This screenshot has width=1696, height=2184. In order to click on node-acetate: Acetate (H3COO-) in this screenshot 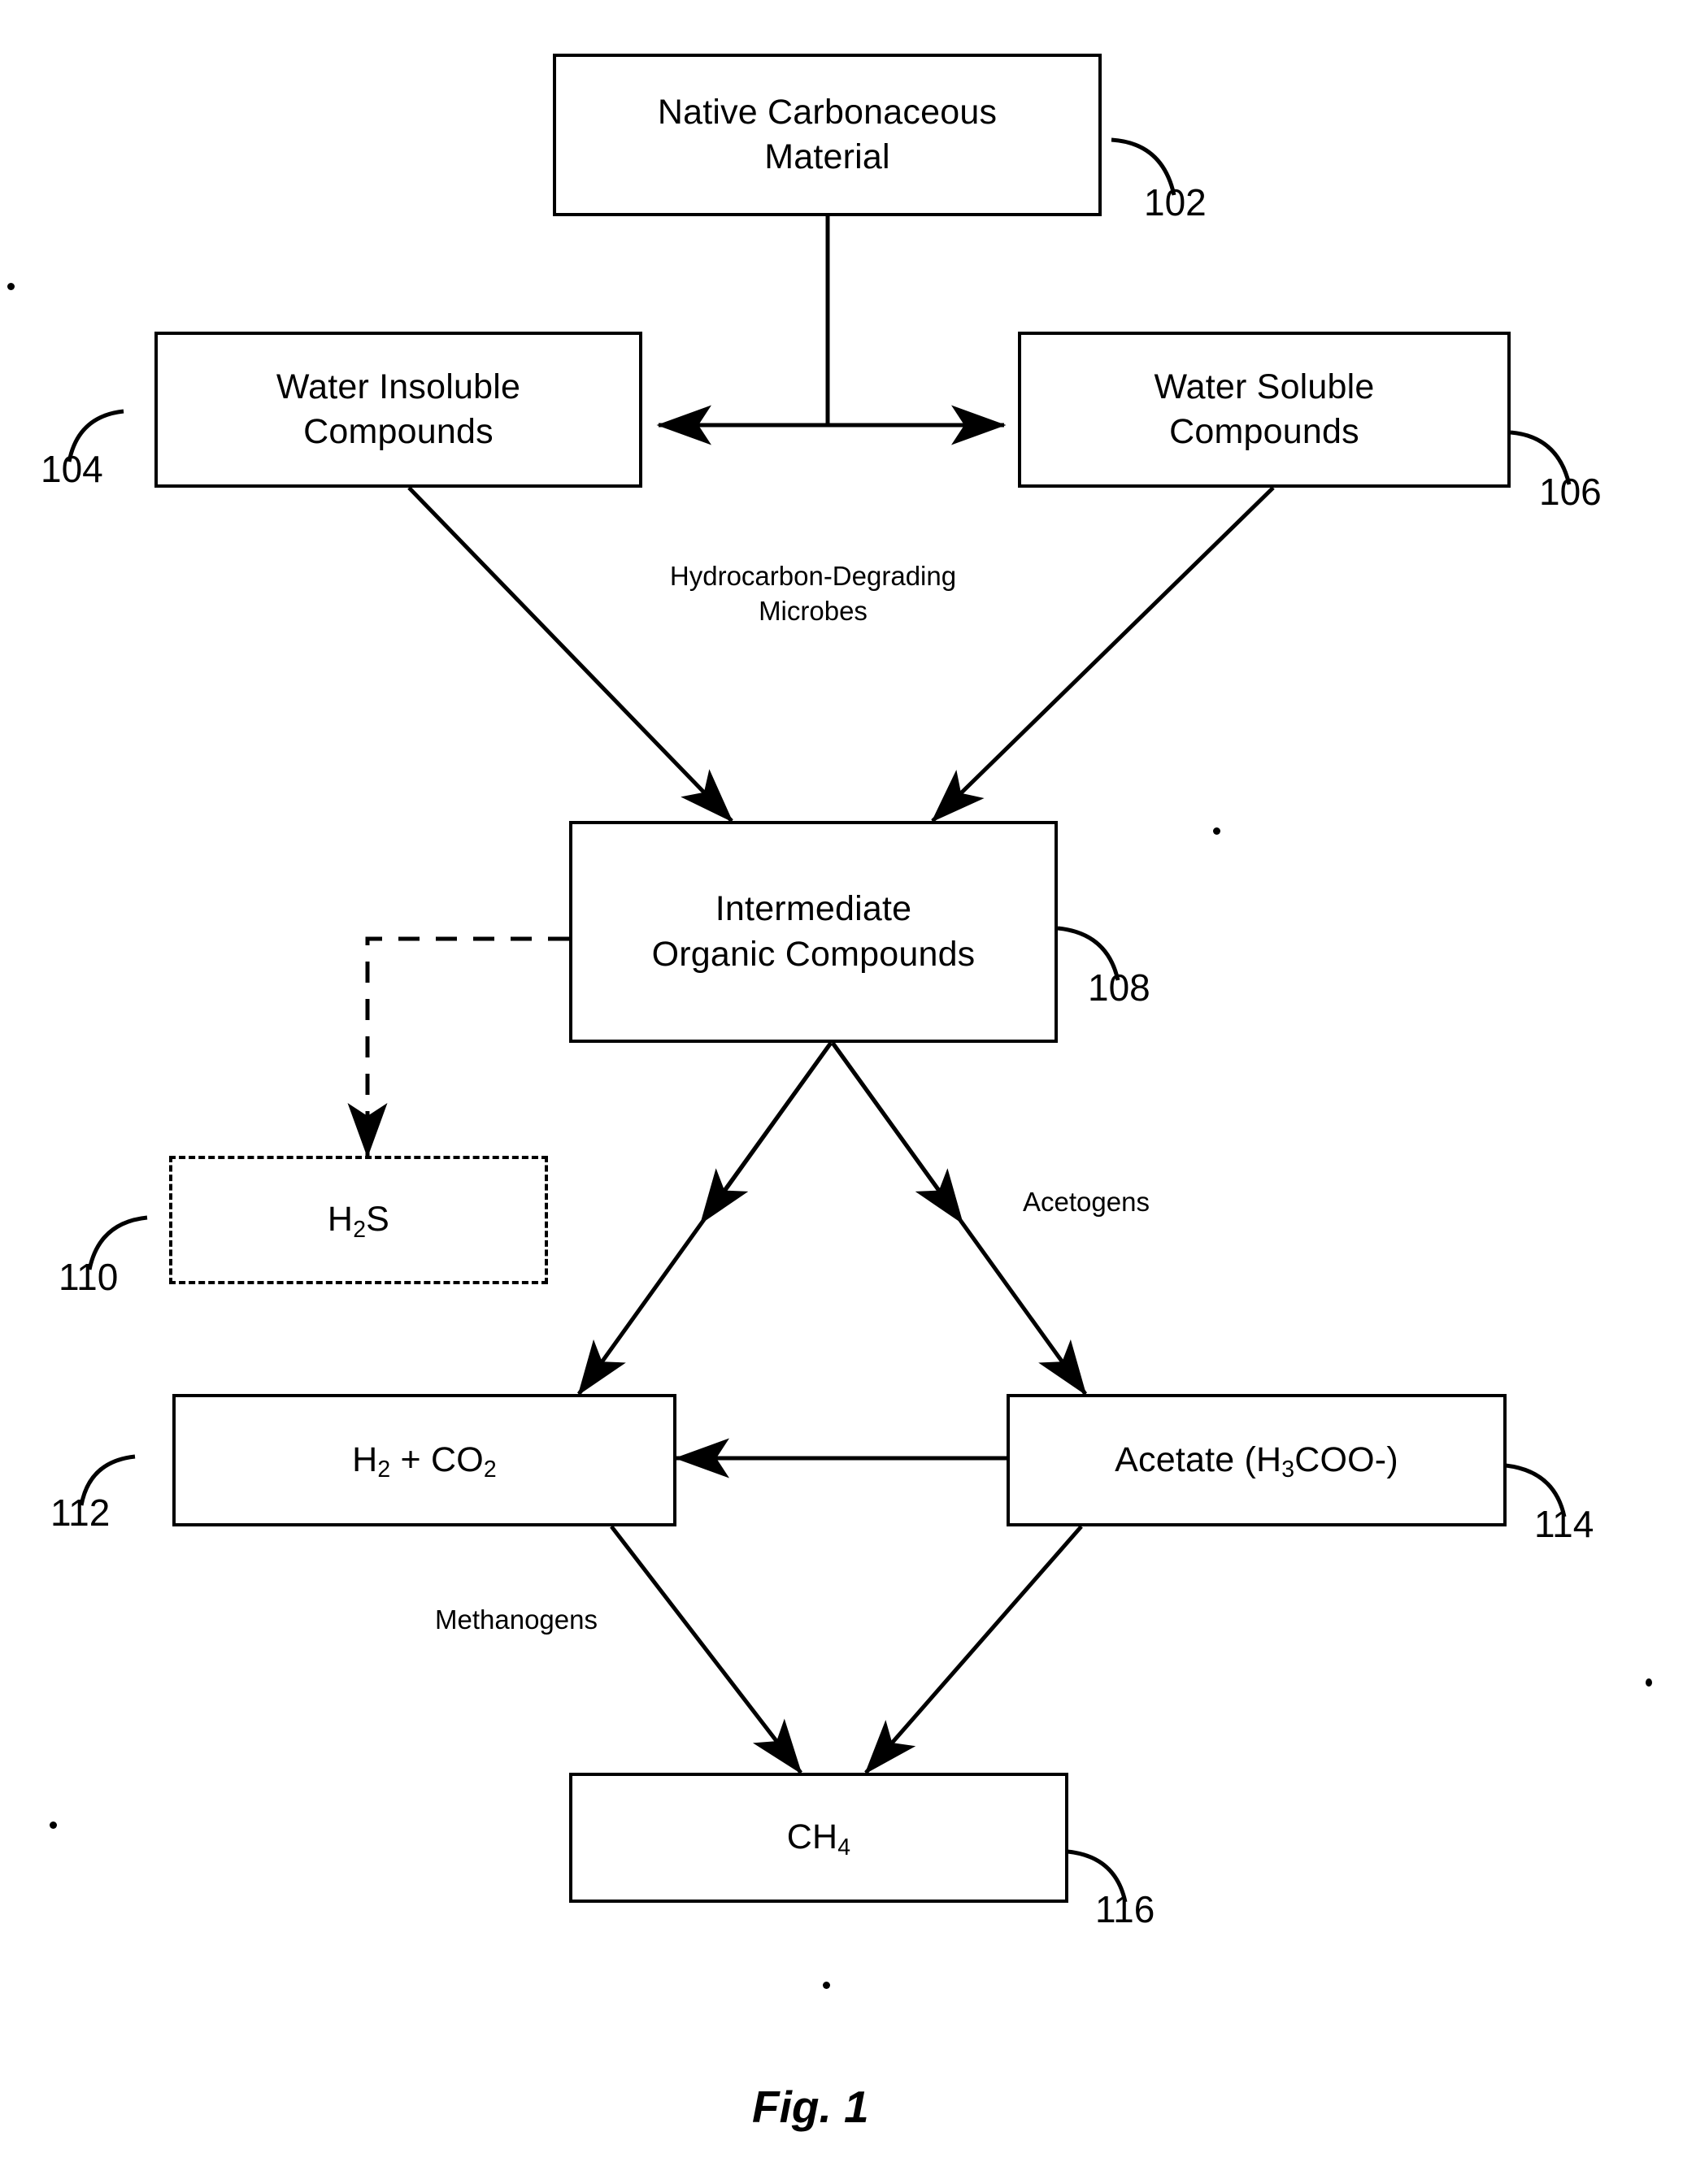, I will do `click(1257, 1460)`.